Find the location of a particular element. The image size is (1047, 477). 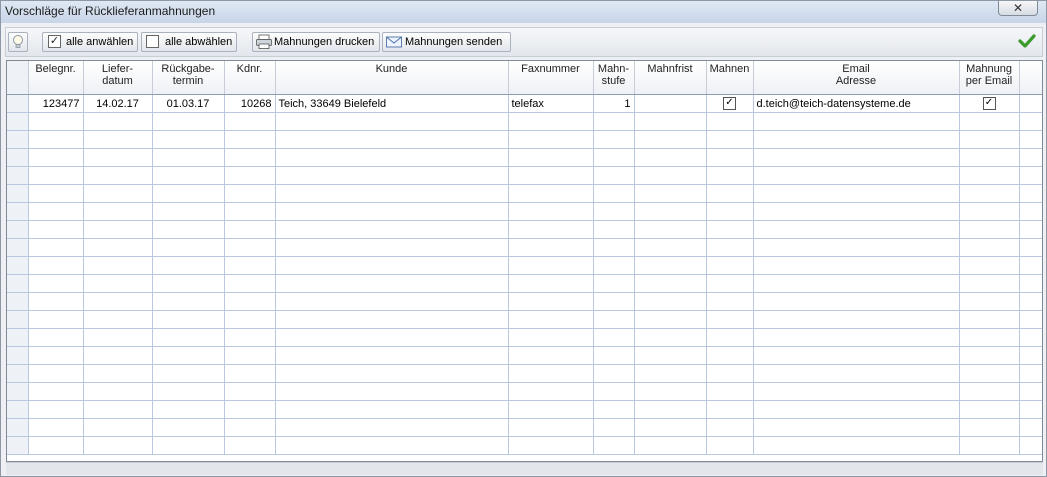

close-button: ✕ is located at coordinates (1018, 8).